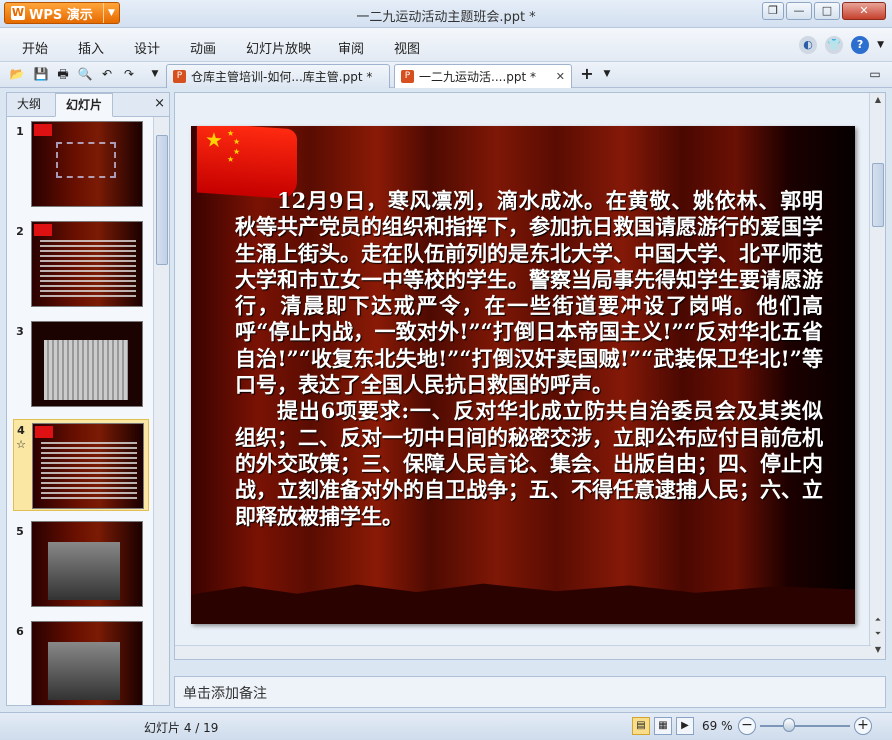 The image size is (892, 740). I want to click on document-title: 一二九运动活动主题班会.ppt *, so click(446, 17).